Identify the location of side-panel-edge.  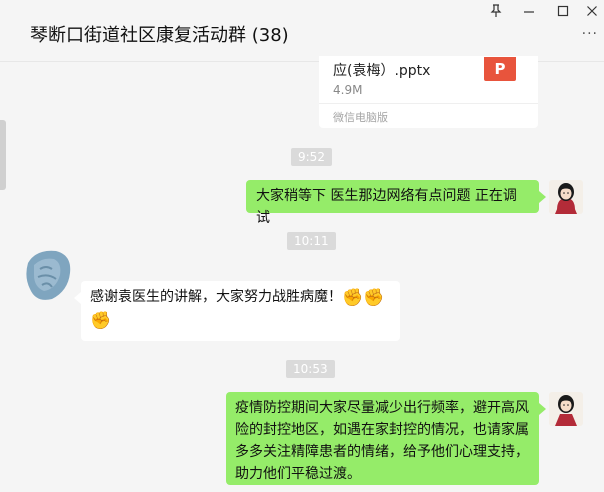
(3, 155).